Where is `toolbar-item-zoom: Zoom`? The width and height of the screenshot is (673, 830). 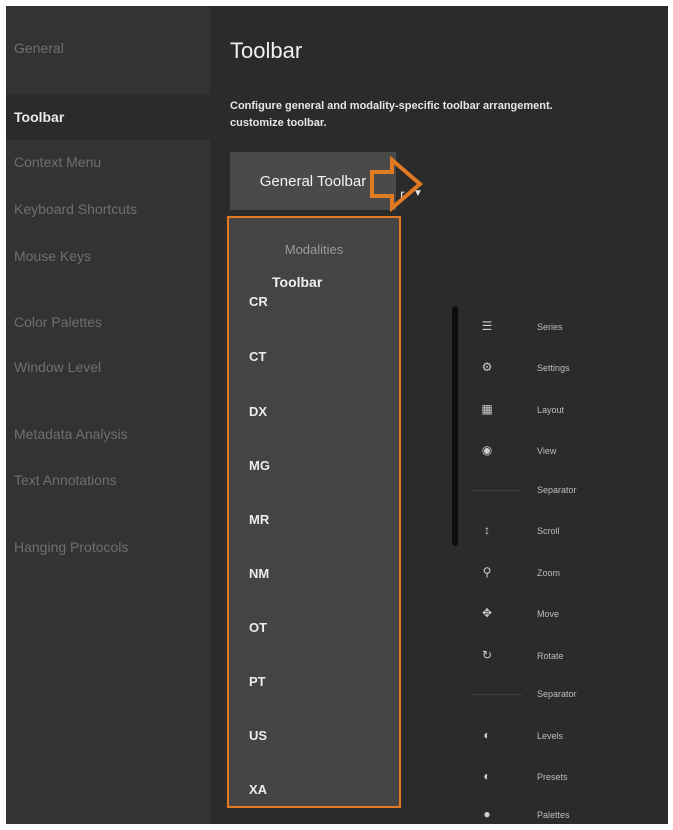
toolbar-item-zoom: Zoom is located at coordinates (548, 573).